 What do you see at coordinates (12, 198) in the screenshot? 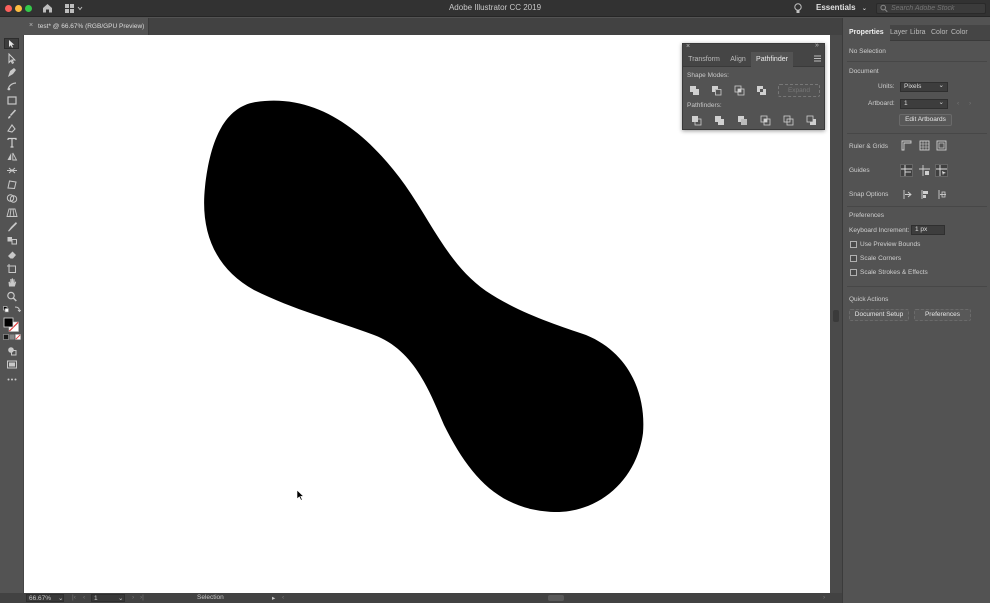
I see `shape-builder-tool` at bounding box center [12, 198].